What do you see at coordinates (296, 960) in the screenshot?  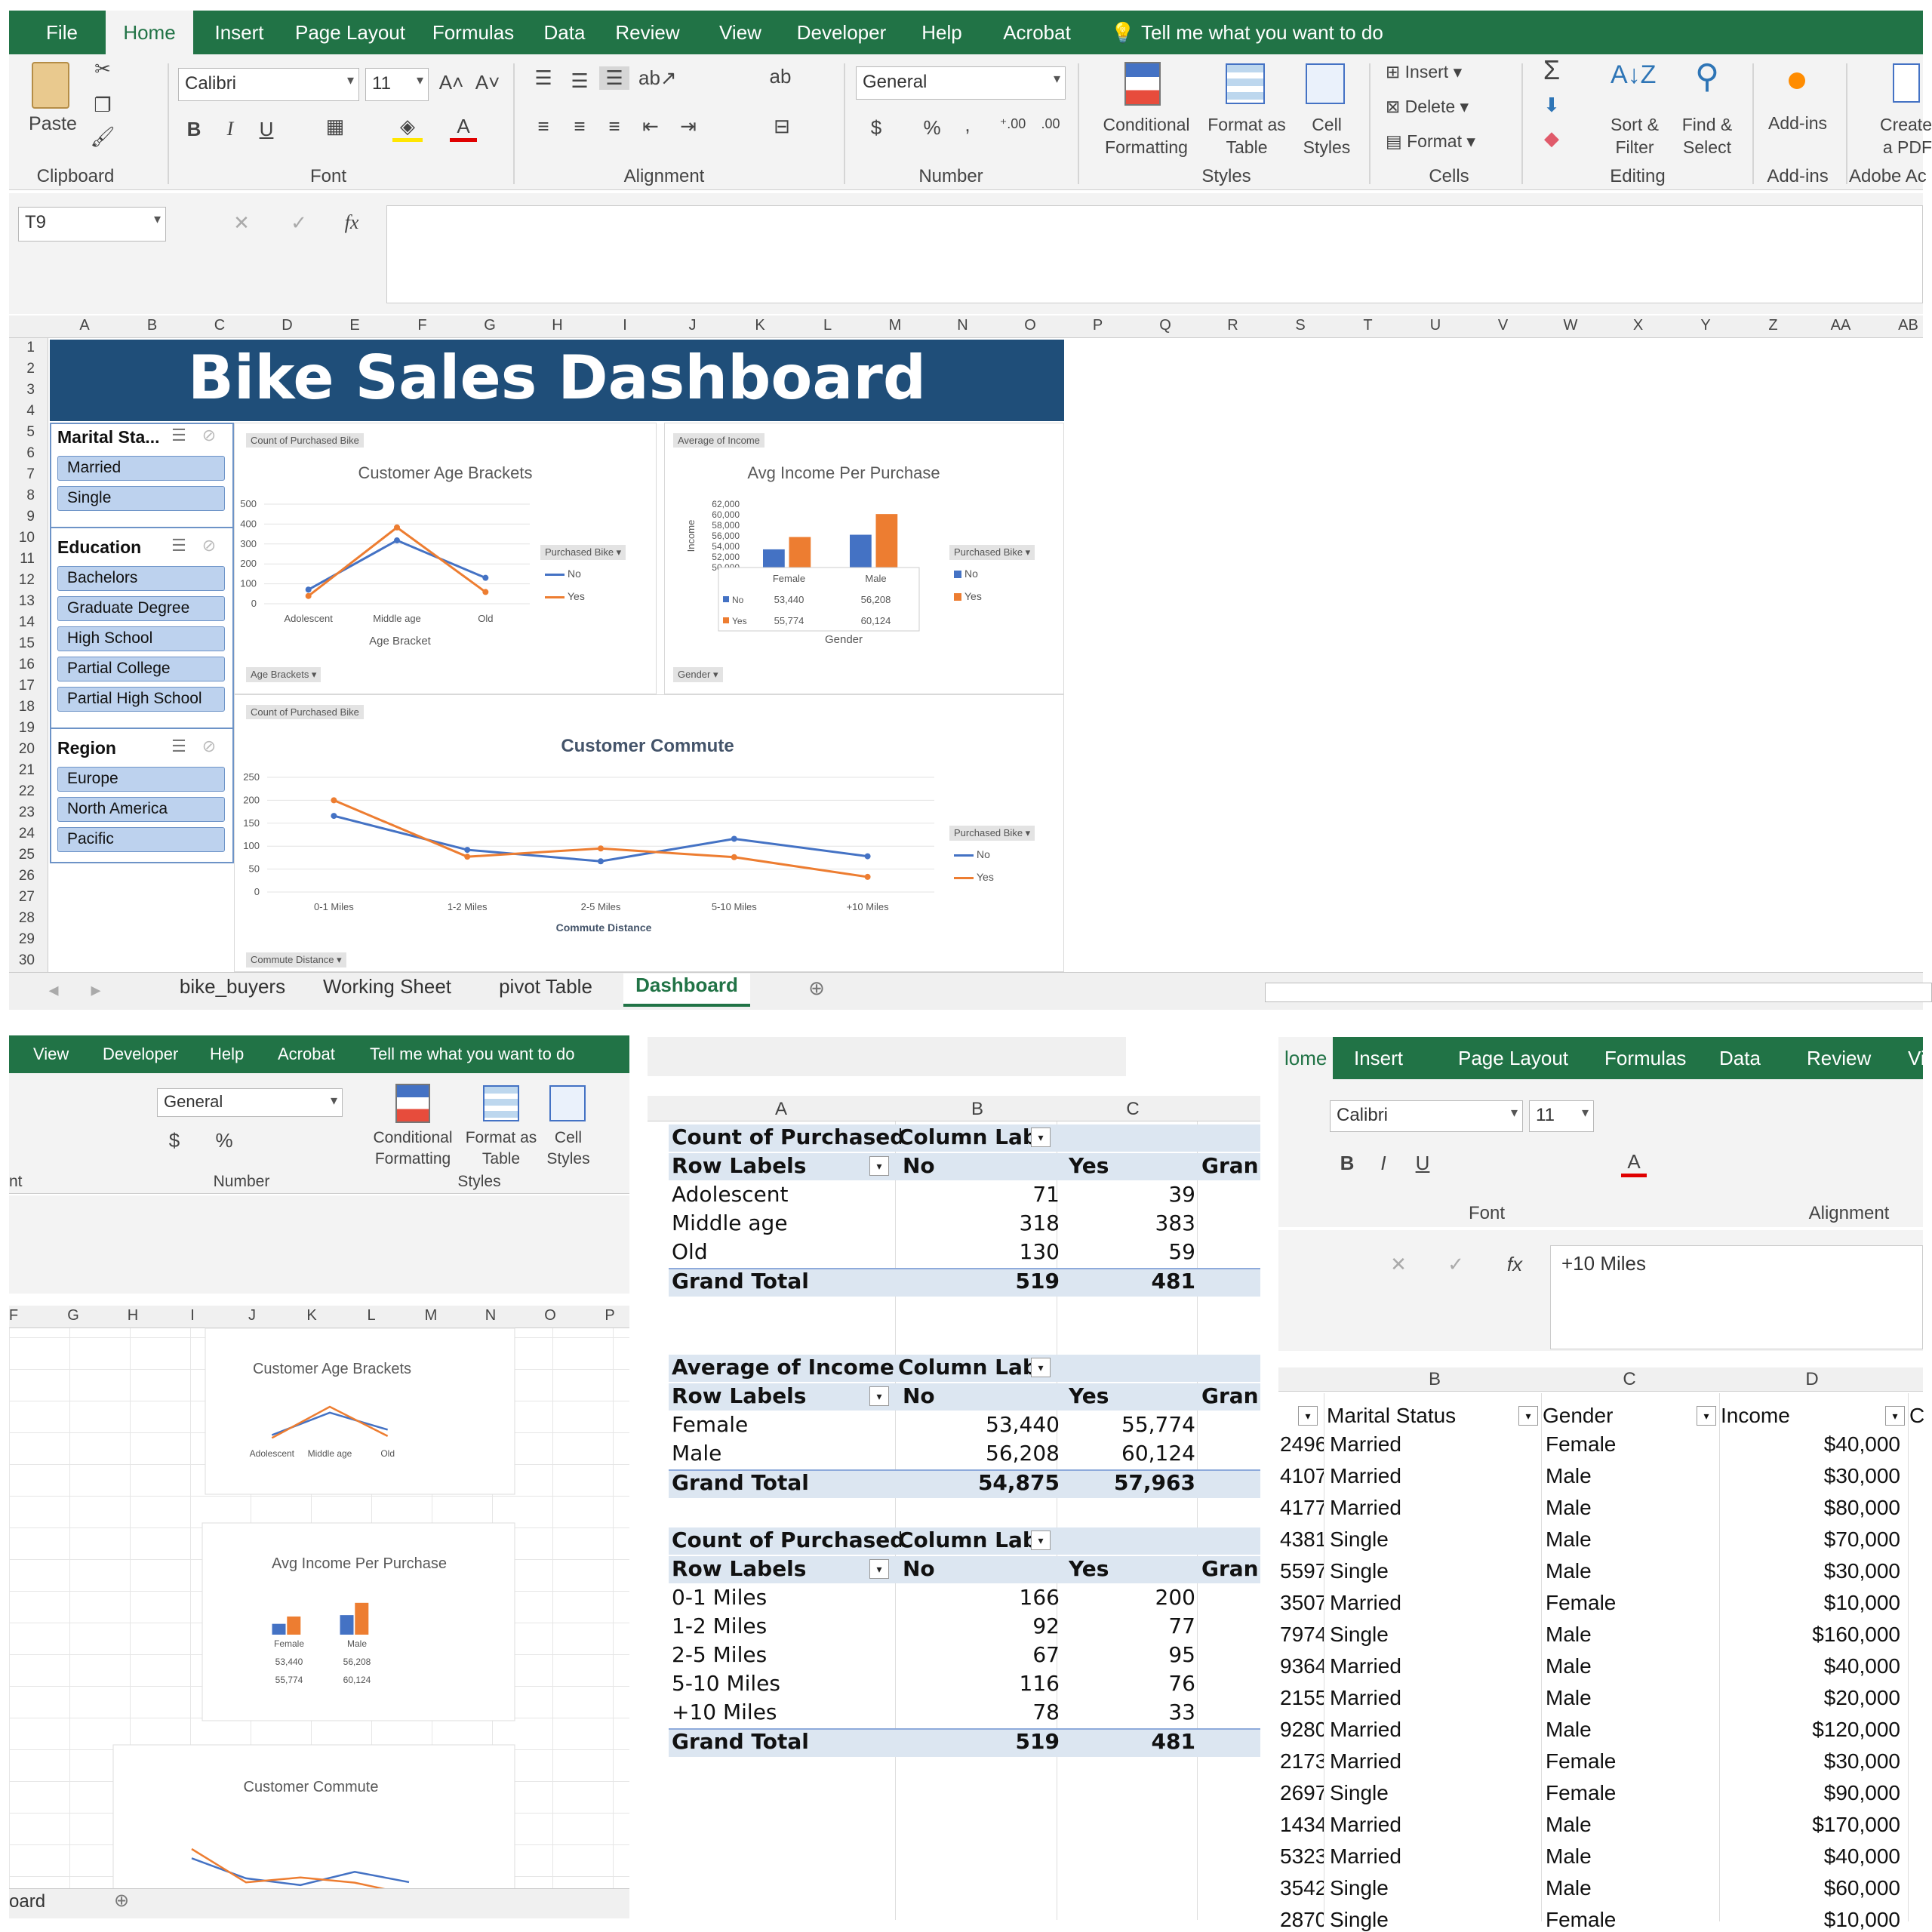 I see `axis-filter-button: Commute Distance ▾` at bounding box center [296, 960].